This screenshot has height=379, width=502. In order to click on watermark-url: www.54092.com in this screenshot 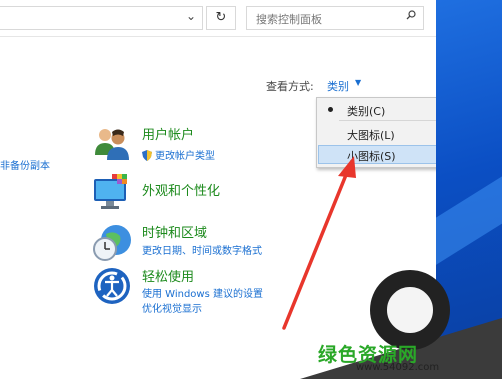, I will do `click(398, 367)`.